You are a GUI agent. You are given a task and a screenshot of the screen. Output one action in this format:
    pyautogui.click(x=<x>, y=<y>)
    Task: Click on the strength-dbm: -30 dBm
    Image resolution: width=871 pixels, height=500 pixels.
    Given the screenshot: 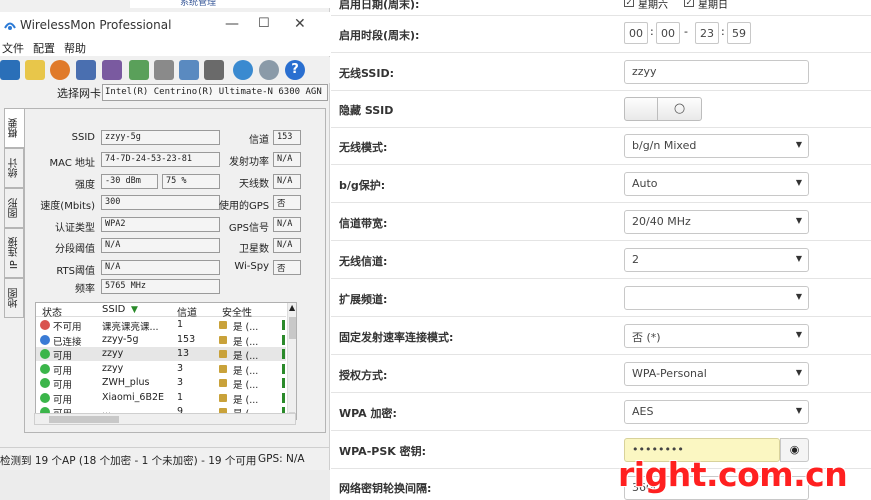 What is the action you would take?
    pyautogui.click(x=129, y=181)
    